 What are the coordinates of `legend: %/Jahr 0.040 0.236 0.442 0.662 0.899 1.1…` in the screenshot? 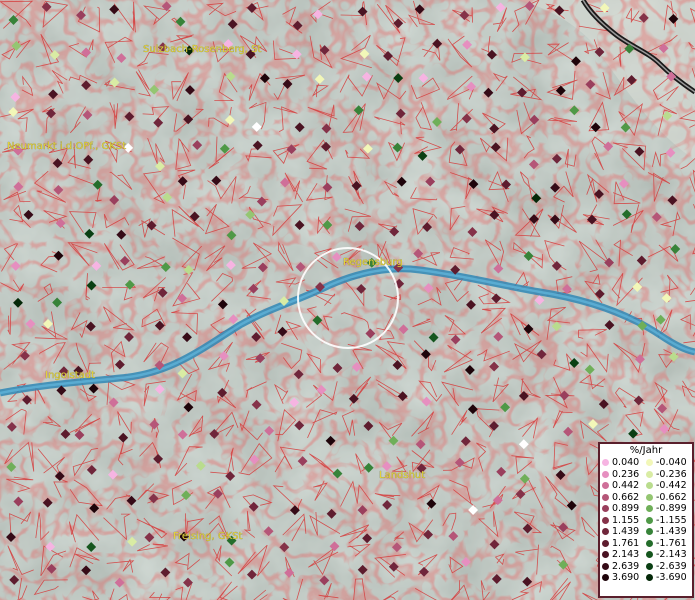 It's located at (646, 520).